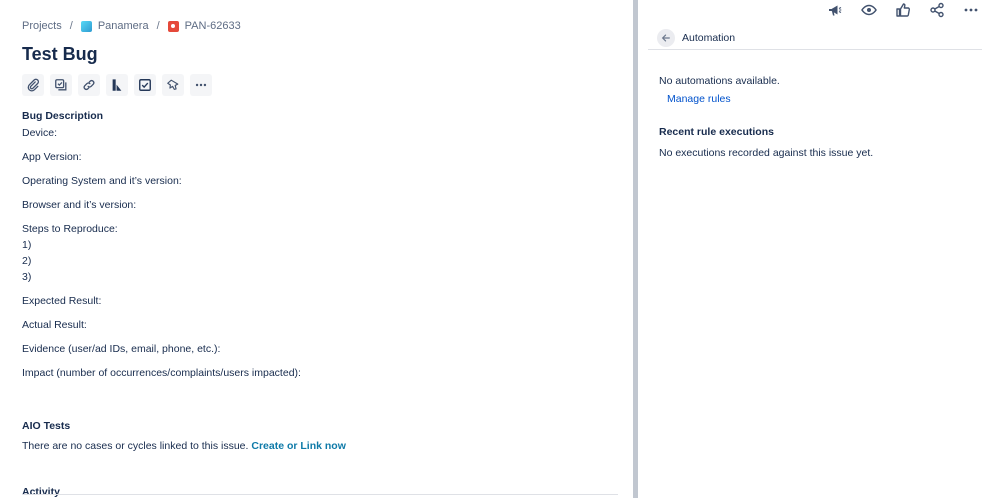 This screenshot has height=498, width=999. I want to click on back-button, so click(666, 37).